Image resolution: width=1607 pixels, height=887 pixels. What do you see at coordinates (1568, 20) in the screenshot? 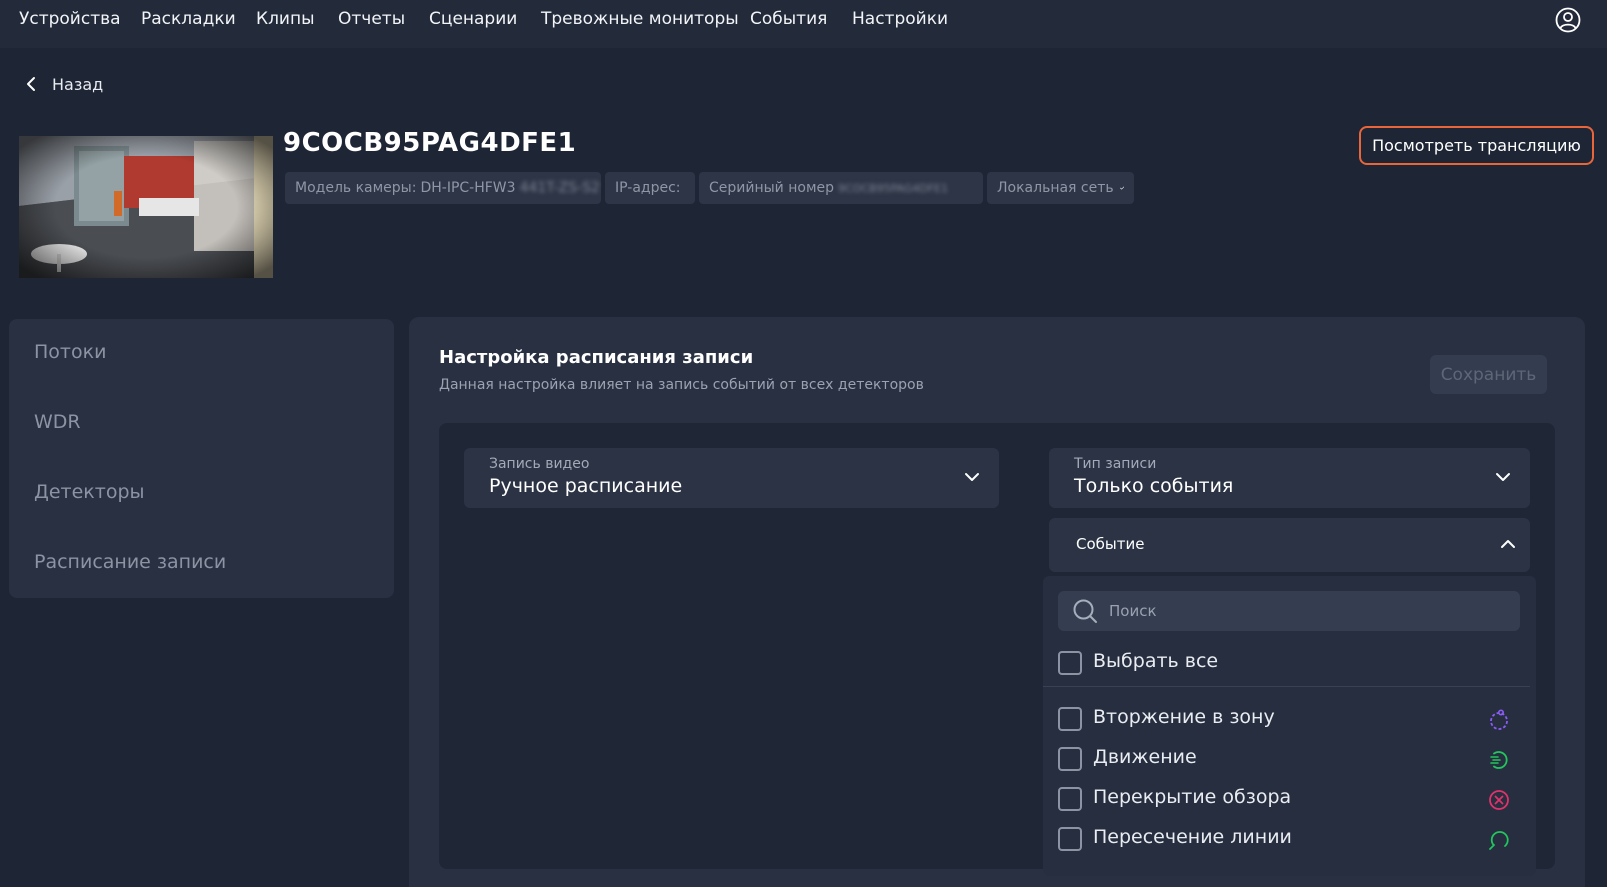
I see `user-profile-icon` at bounding box center [1568, 20].